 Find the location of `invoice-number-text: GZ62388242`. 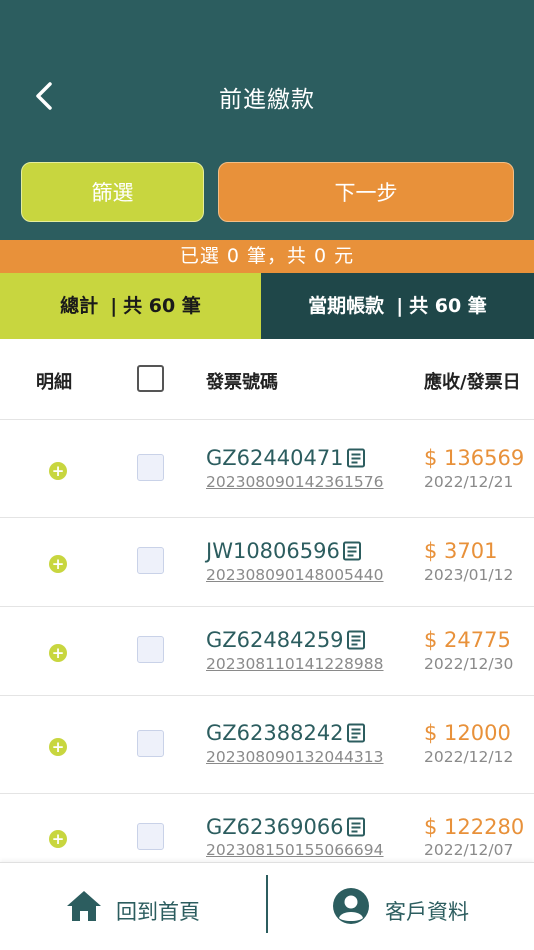

invoice-number-text: GZ62388242 is located at coordinates (275, 733).